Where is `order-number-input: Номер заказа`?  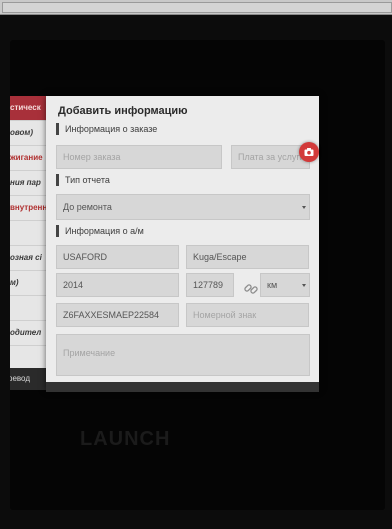
order-number-input: Номер заказа is located at coordinates (139, 157).